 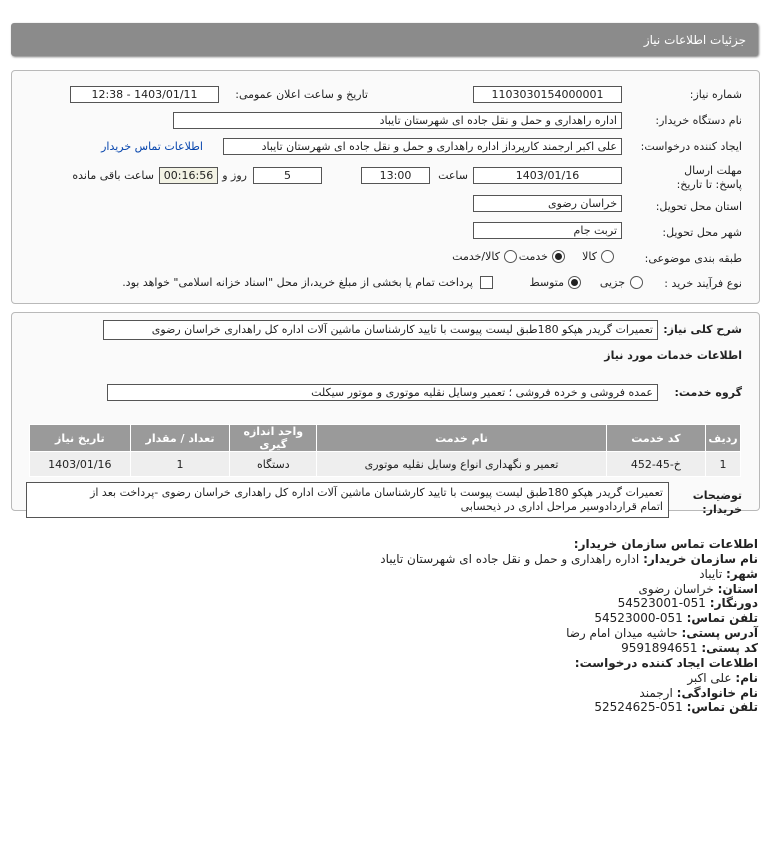 I want to click on province-field: خراسان رضوی, so click(x=547, y=203).